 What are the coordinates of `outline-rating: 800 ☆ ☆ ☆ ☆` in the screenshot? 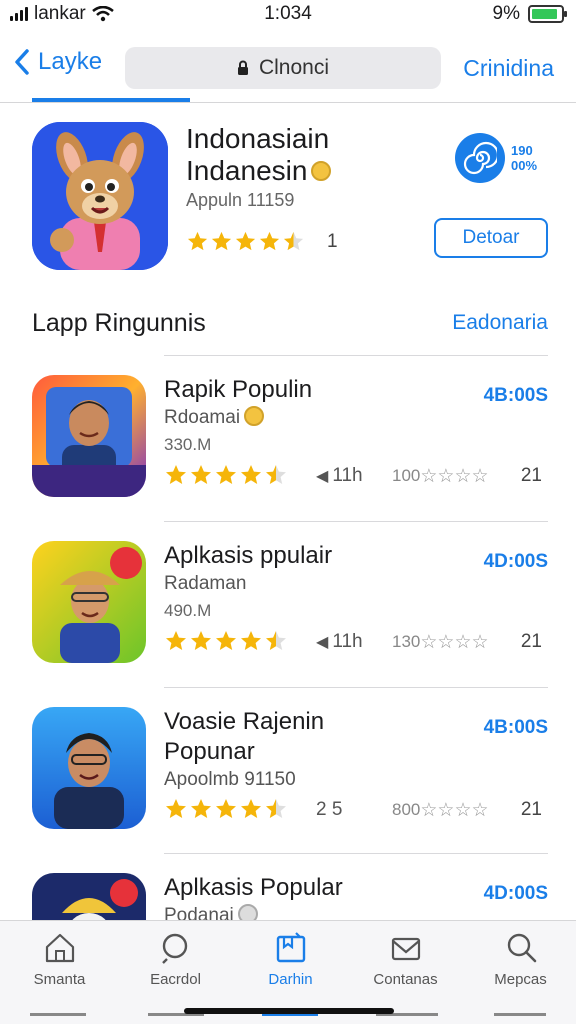 It's located at (440, 810).